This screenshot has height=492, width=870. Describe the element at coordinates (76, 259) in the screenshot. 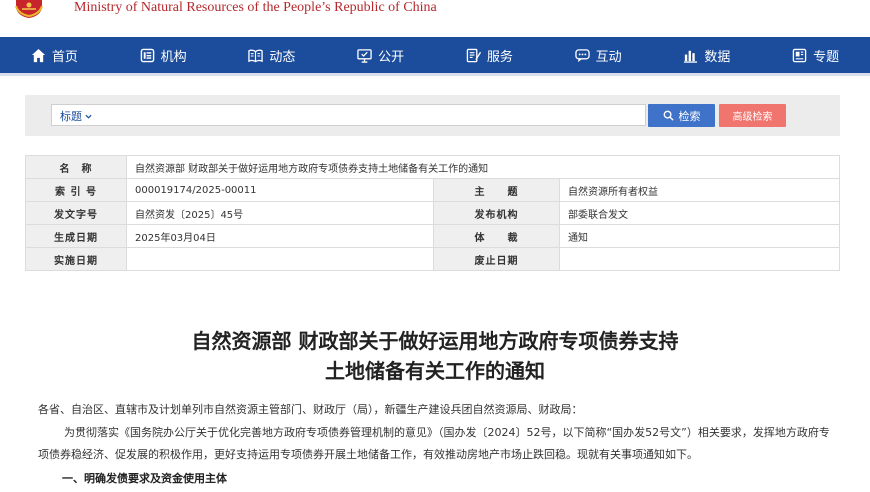

I see `meta-key: 实施日期` at that location.